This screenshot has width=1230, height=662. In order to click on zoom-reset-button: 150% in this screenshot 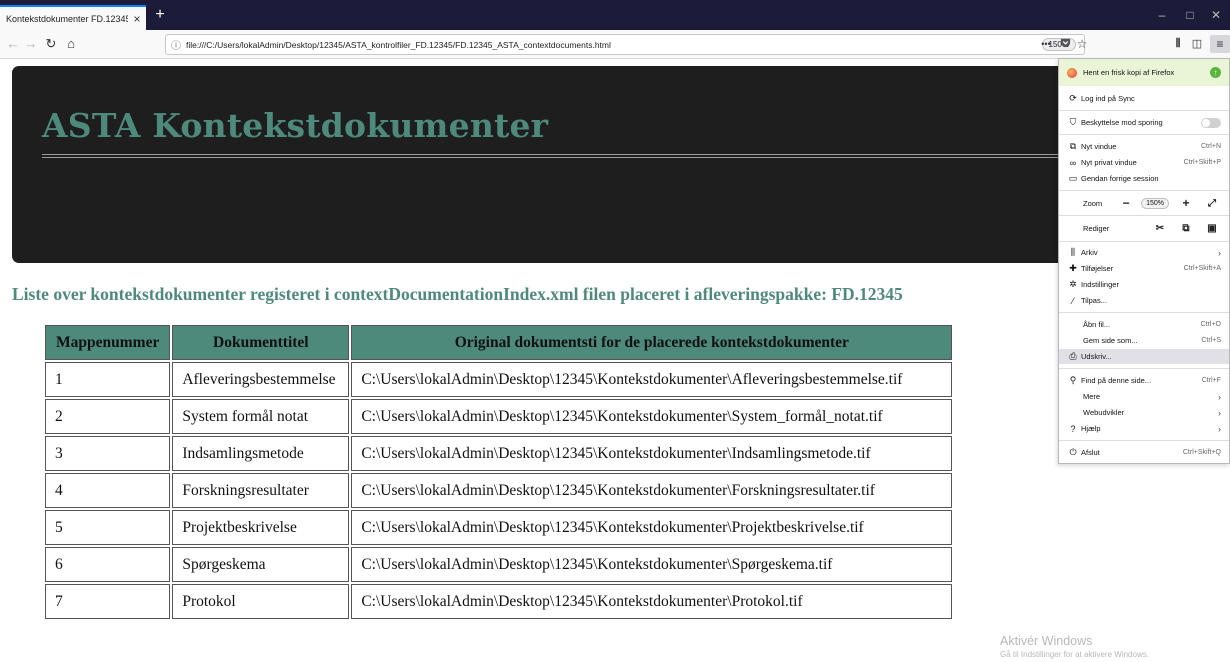, I will do `click(1155, 203)`.